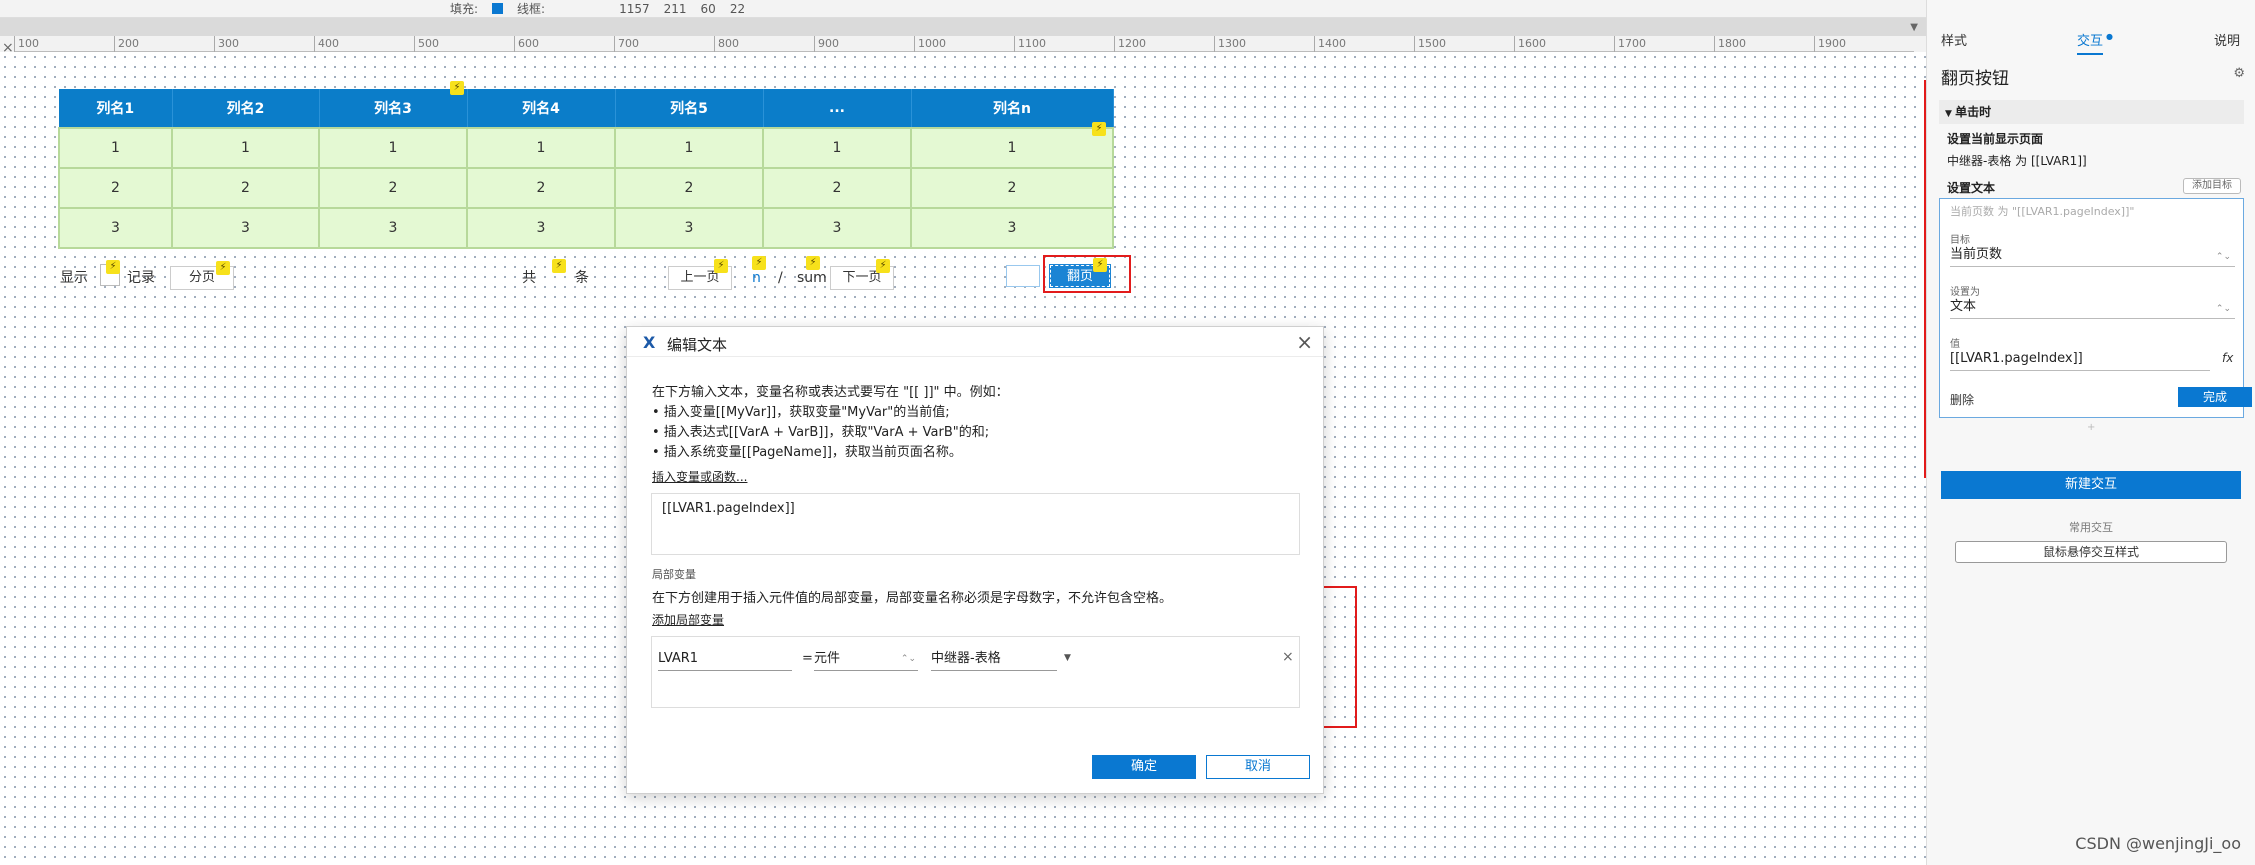 The width and height of the screenshot is (2255, 865). I want to click on highlight-page-button, so click(1087, 274).